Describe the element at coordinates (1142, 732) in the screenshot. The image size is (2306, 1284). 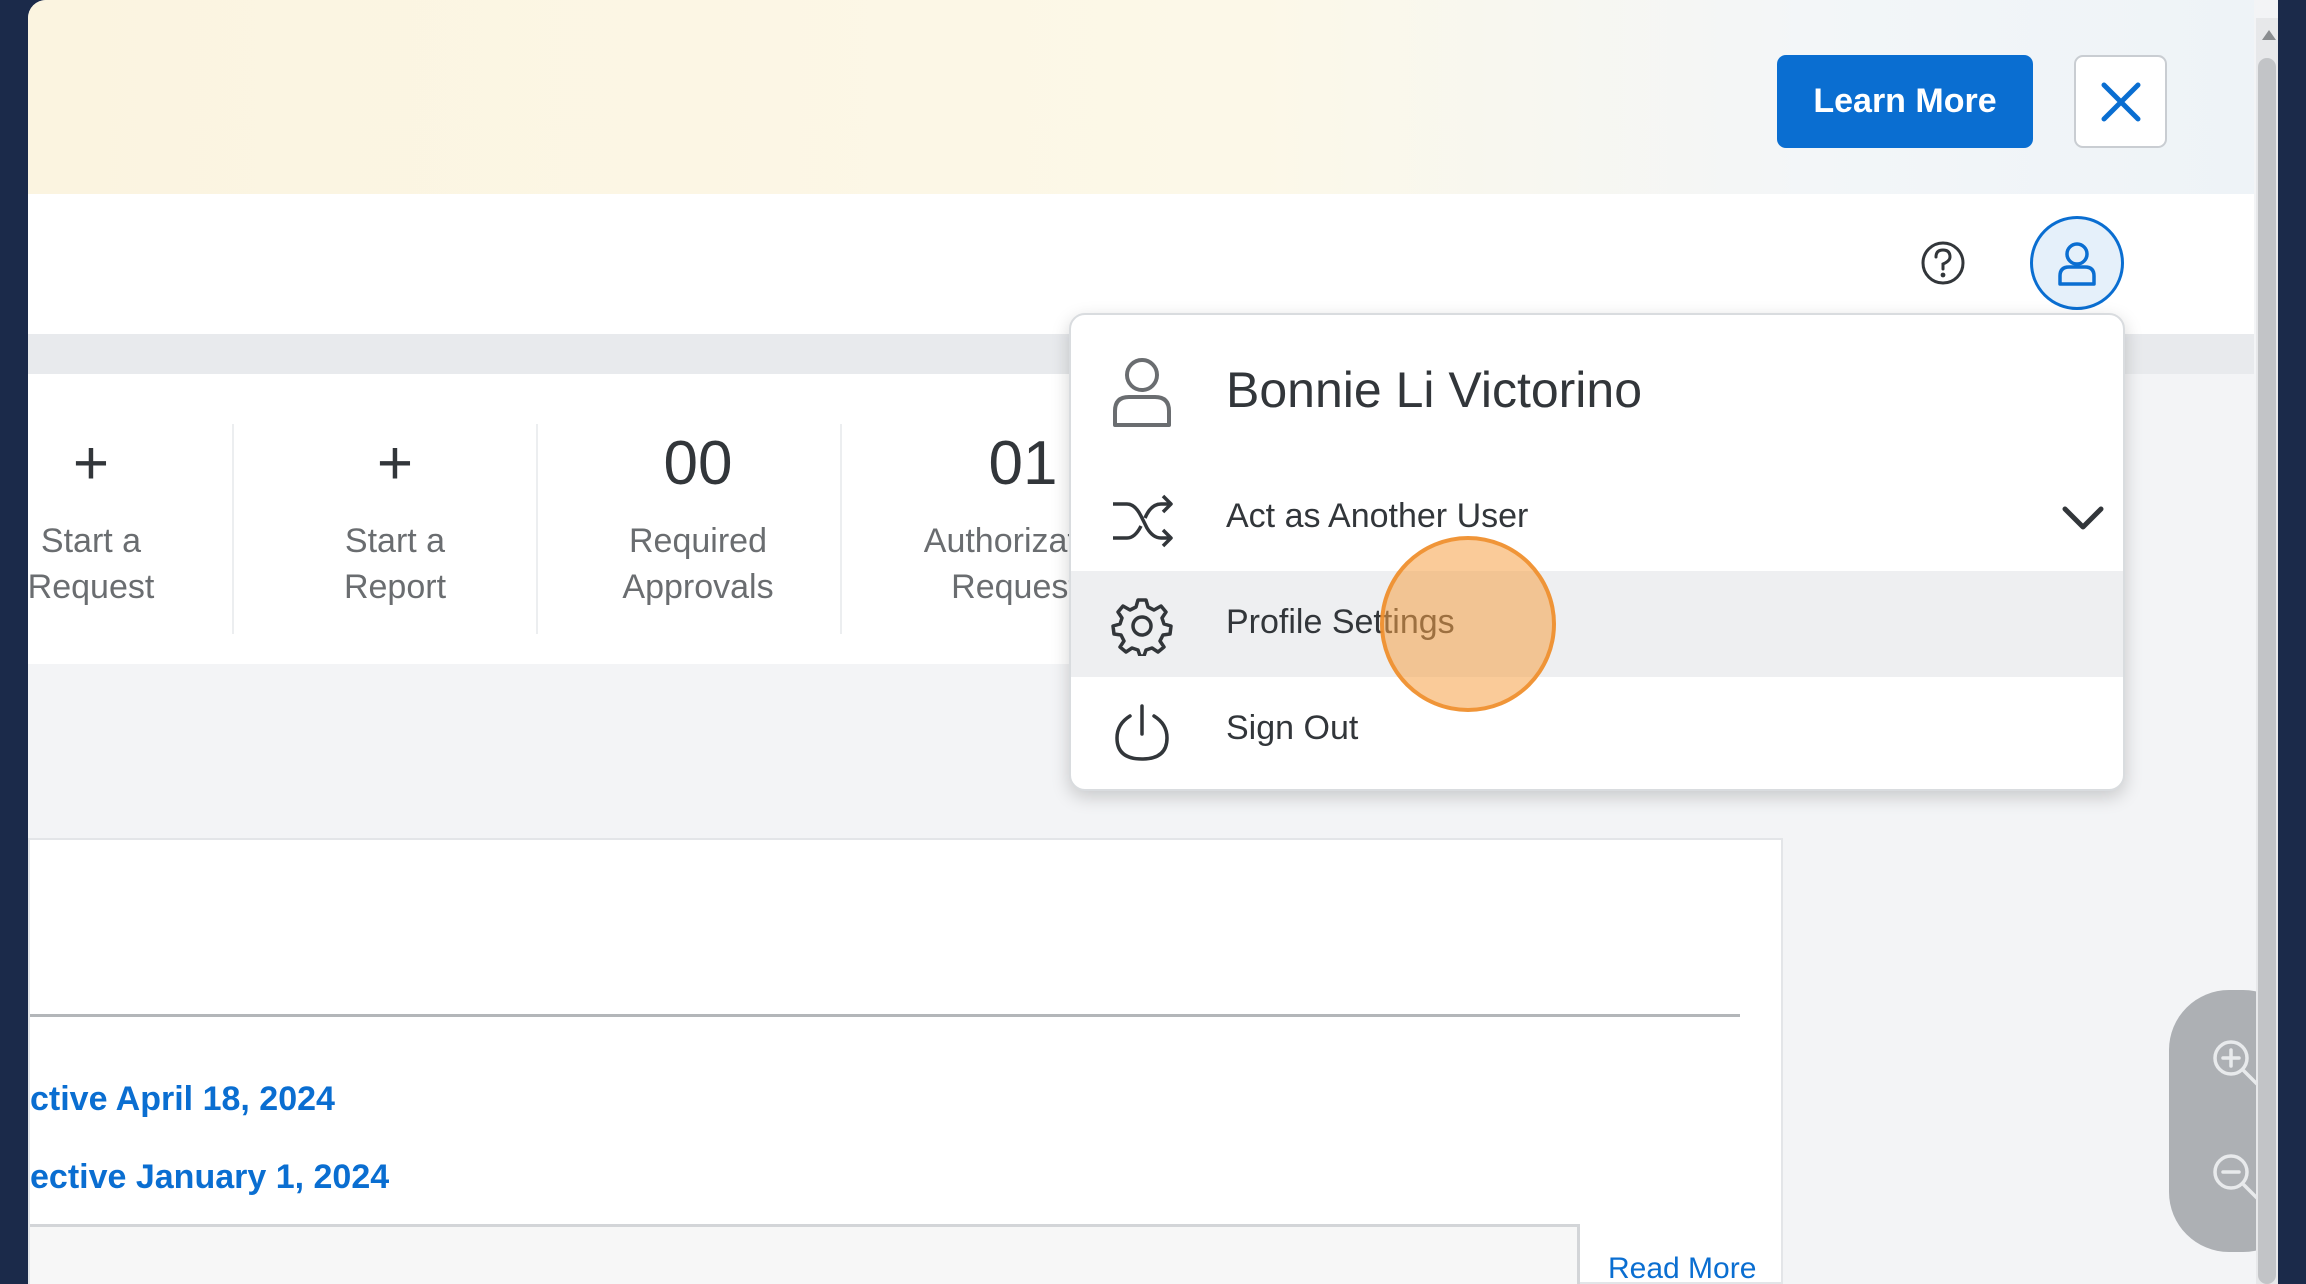
I see `power-icon` at that location.